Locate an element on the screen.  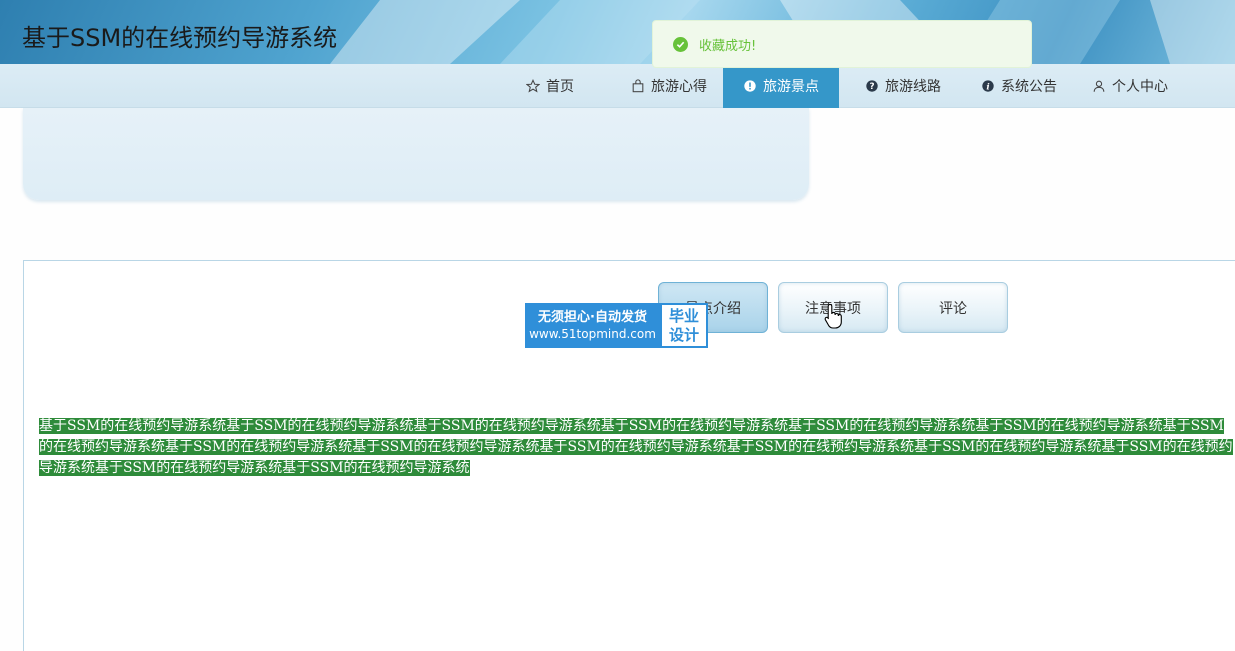
nav-item-travel-notes: 旅游心得 is located at coordinates (669, 86).